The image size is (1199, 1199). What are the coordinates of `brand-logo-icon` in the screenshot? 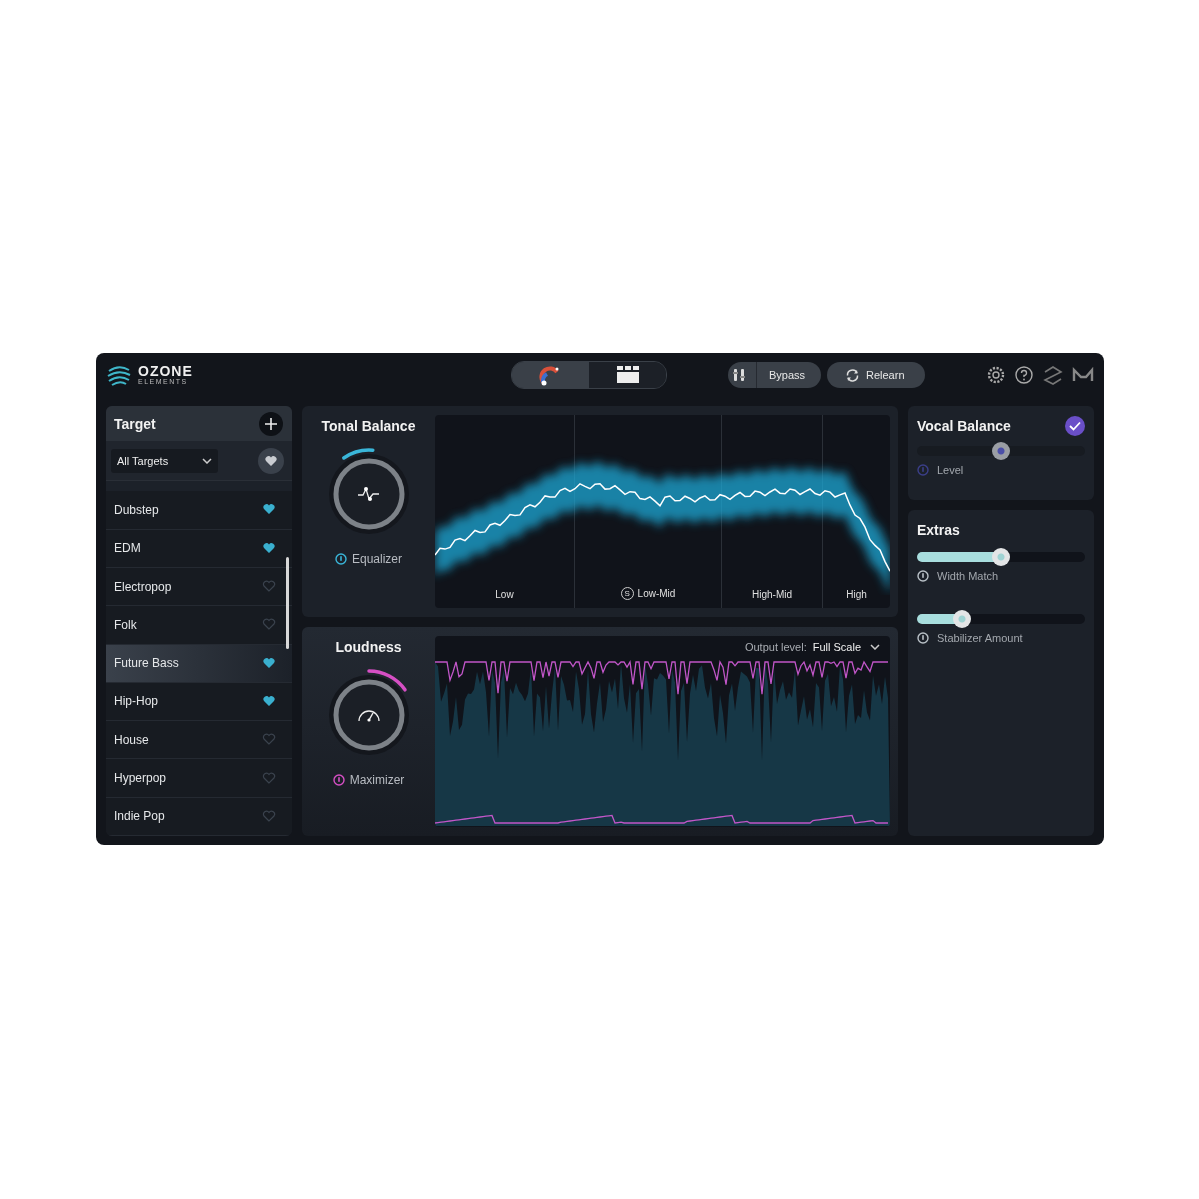 It's located at (1083, 375).